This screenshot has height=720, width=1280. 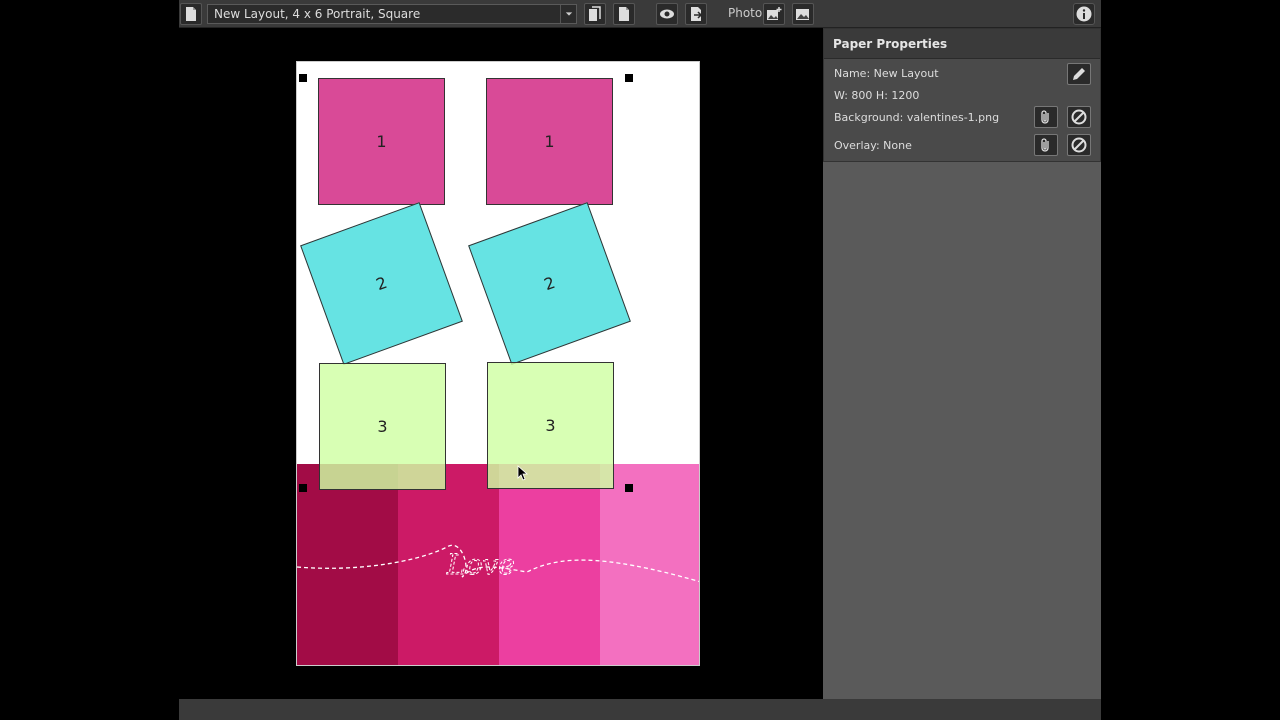 I want to click on preview-button, so click(x=667, y=14).